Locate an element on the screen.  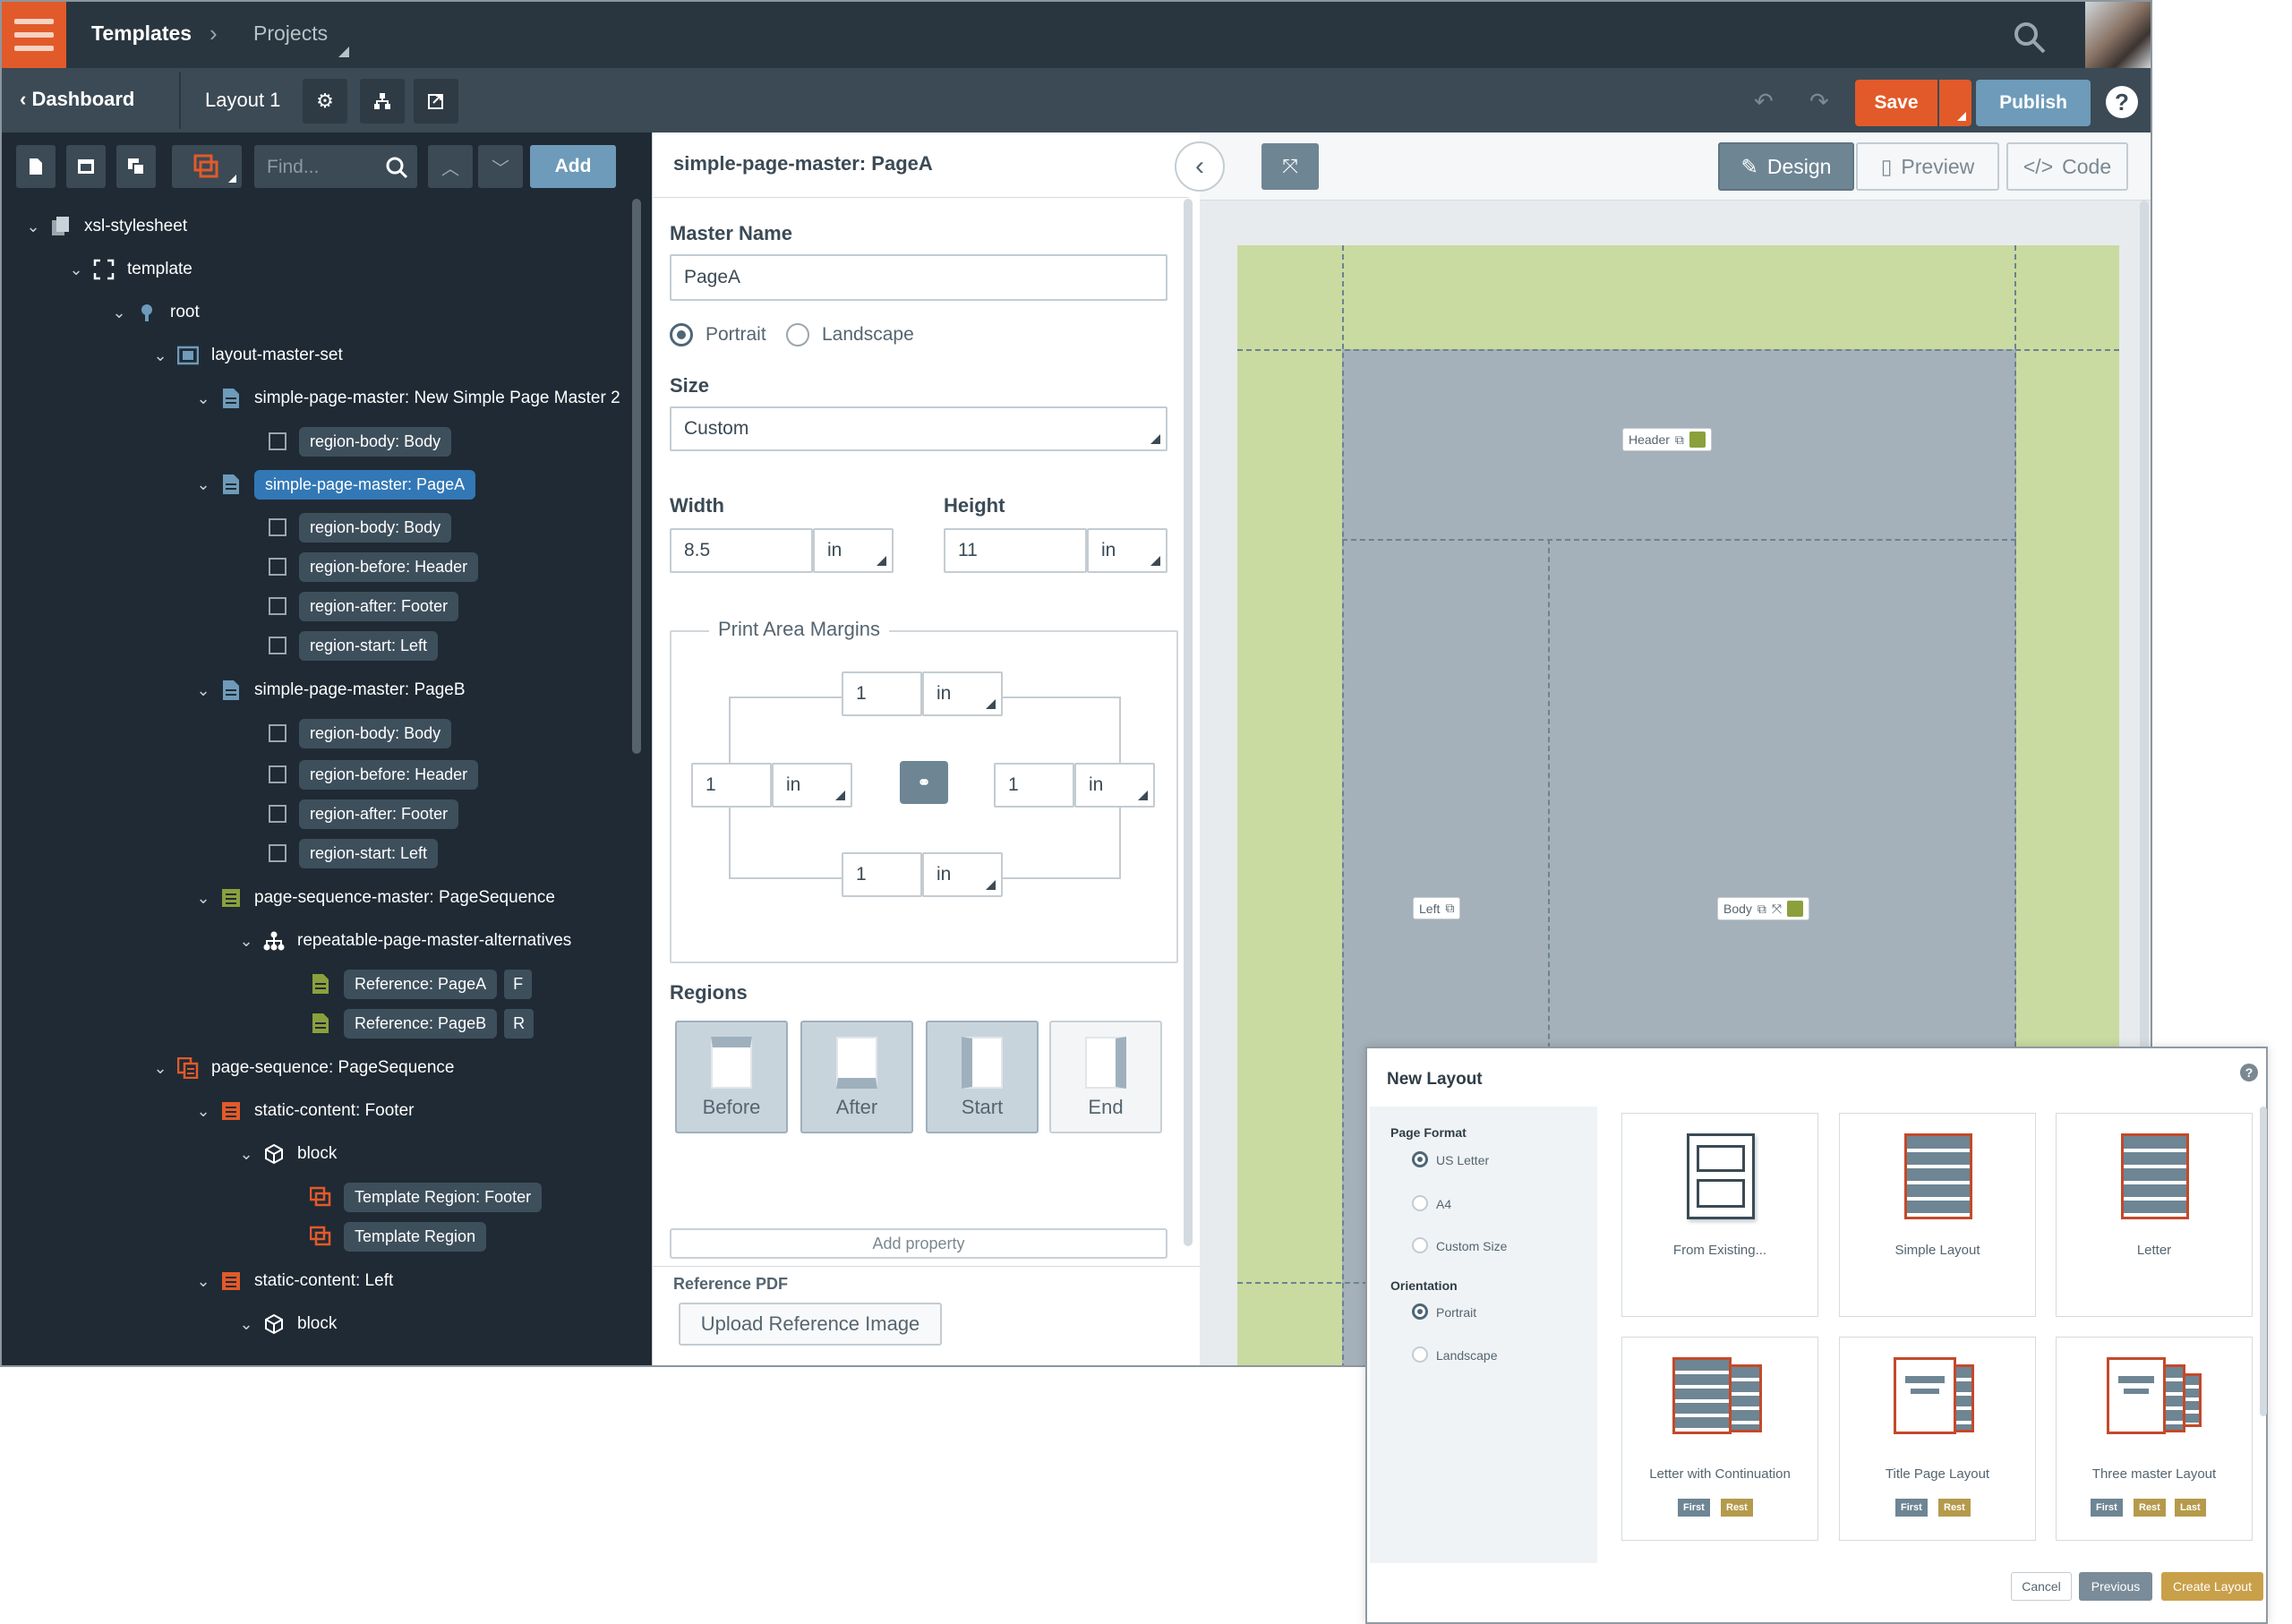
new-document-icon is located at coordinates (36, 166).